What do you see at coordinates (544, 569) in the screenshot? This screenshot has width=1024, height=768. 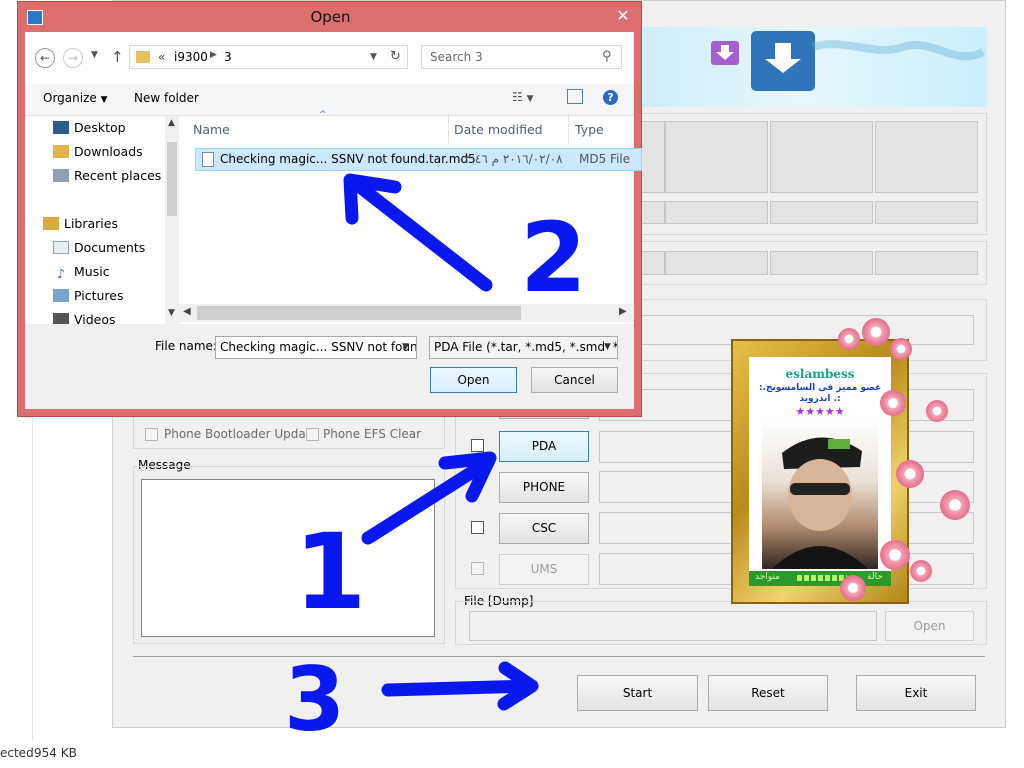 I see `ums-button: UMS` at bounding box center [544, 569].